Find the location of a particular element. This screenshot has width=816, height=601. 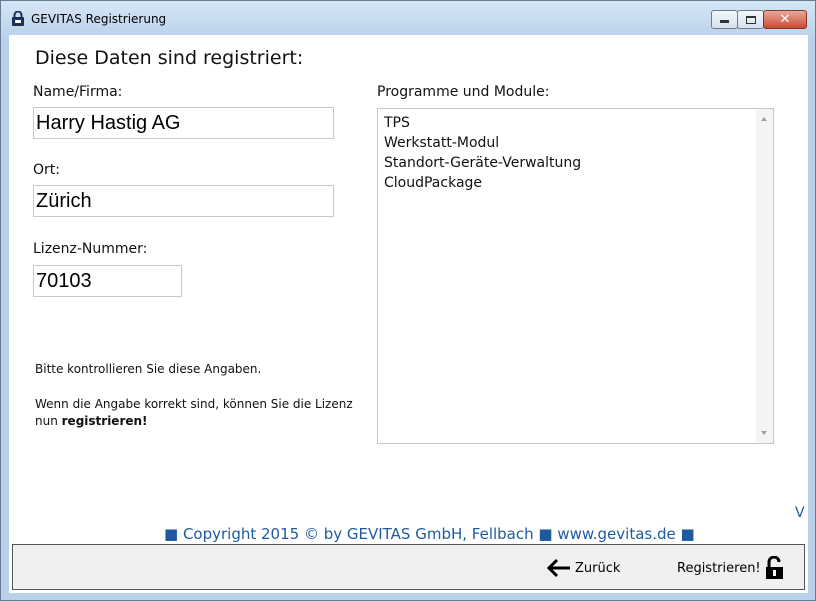

maximize-button is located at coordinates (750, 19).